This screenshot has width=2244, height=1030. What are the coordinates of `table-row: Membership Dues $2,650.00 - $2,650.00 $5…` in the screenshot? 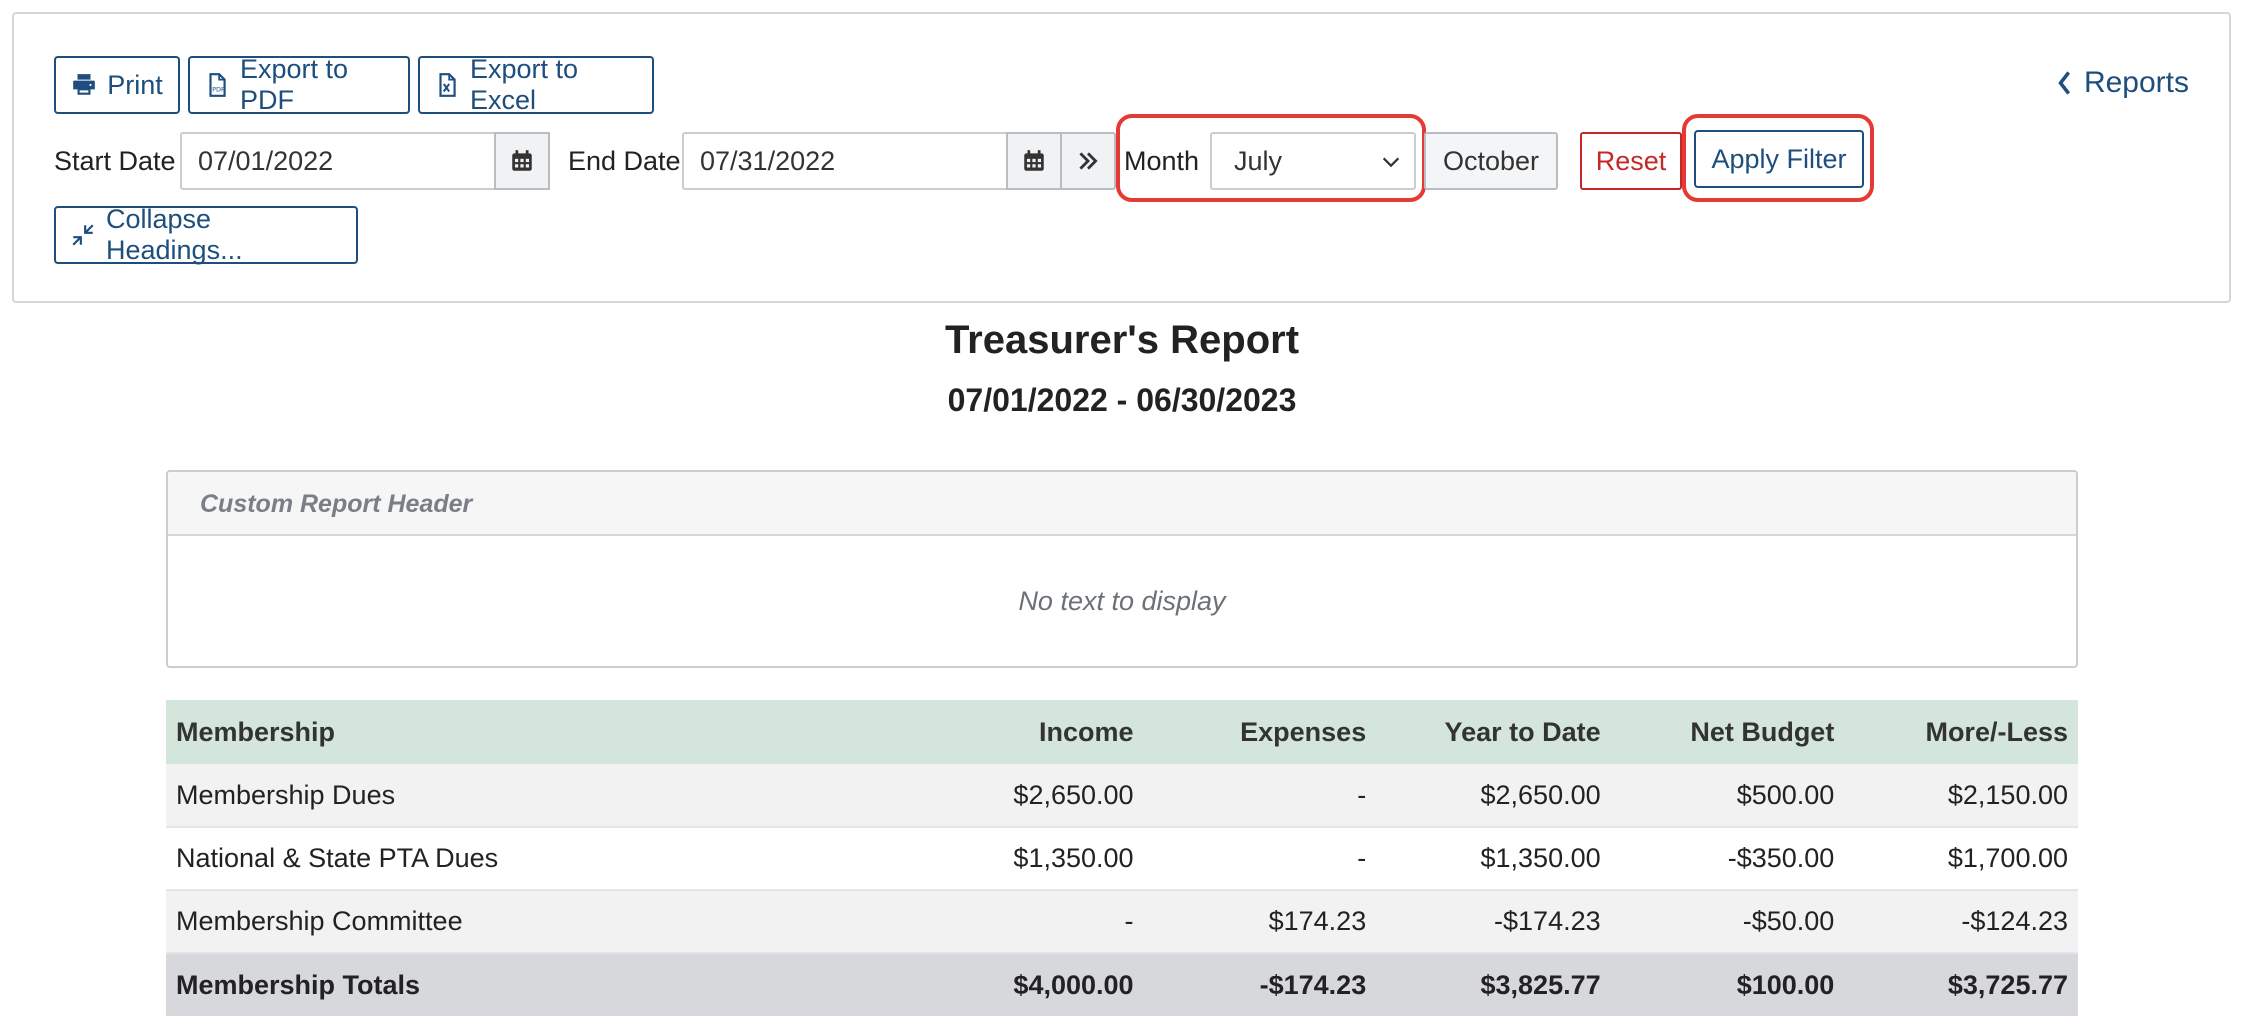 It's located at (1122, 796).